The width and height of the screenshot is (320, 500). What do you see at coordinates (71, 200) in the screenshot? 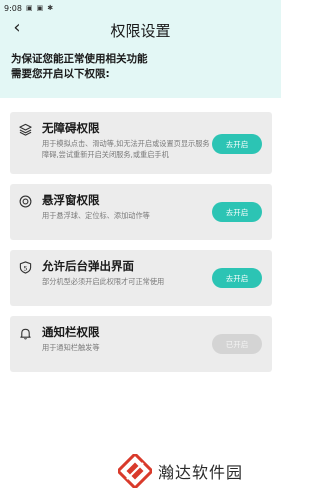
I see `permission-title: 悬浮窗权限` at bounding box center [71, 200].